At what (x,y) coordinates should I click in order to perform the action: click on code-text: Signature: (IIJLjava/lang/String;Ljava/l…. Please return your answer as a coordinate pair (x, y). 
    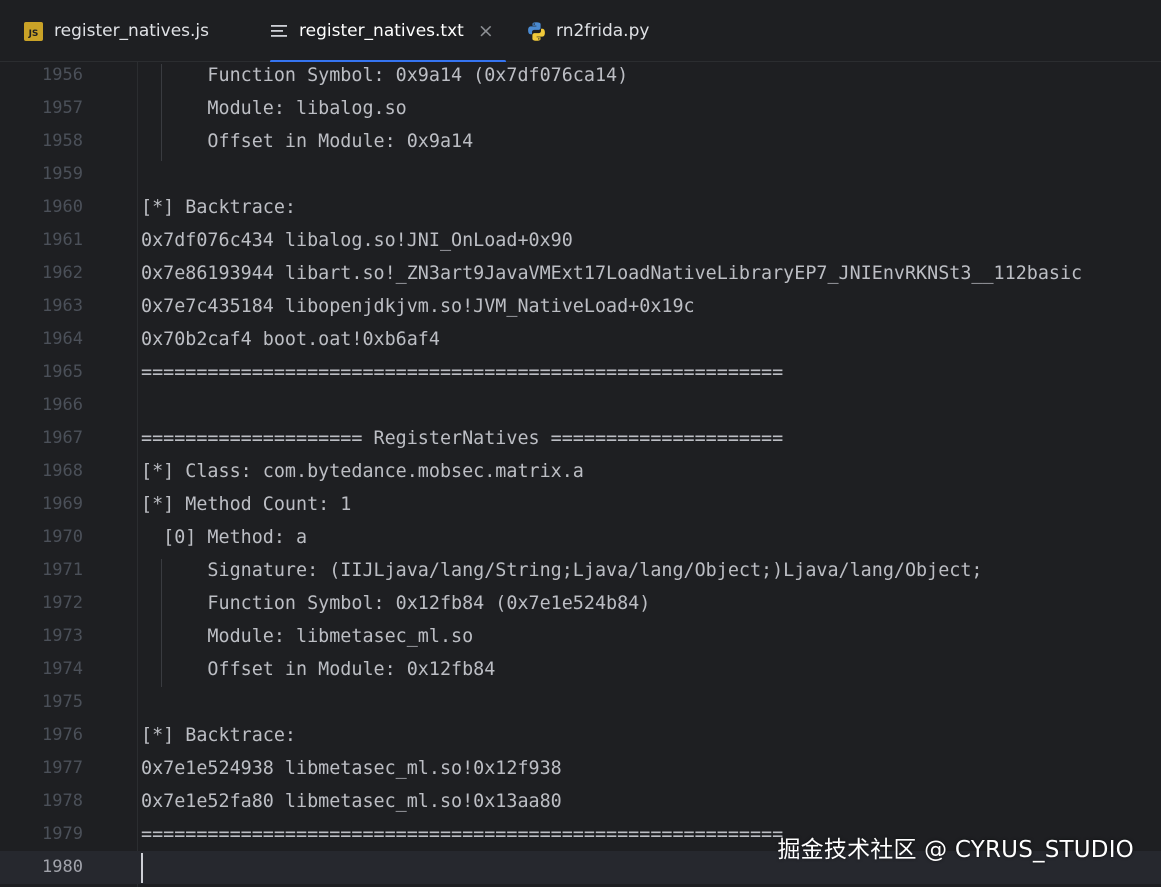
    Looking at the image, I should click on (562, 570).